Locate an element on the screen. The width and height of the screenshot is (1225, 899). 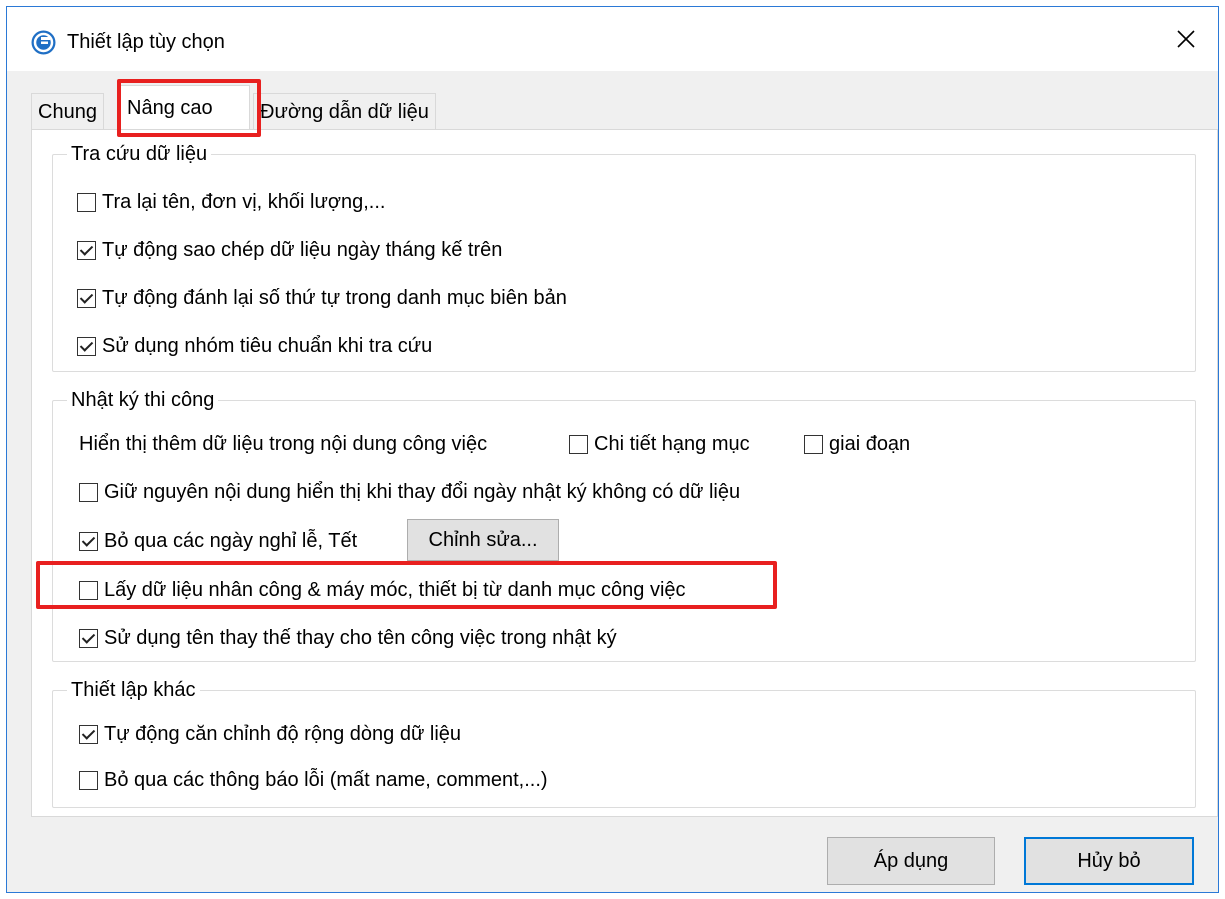
group-lookup-title: Tra cứu dữ liệu is located at coordinates (139, 154).